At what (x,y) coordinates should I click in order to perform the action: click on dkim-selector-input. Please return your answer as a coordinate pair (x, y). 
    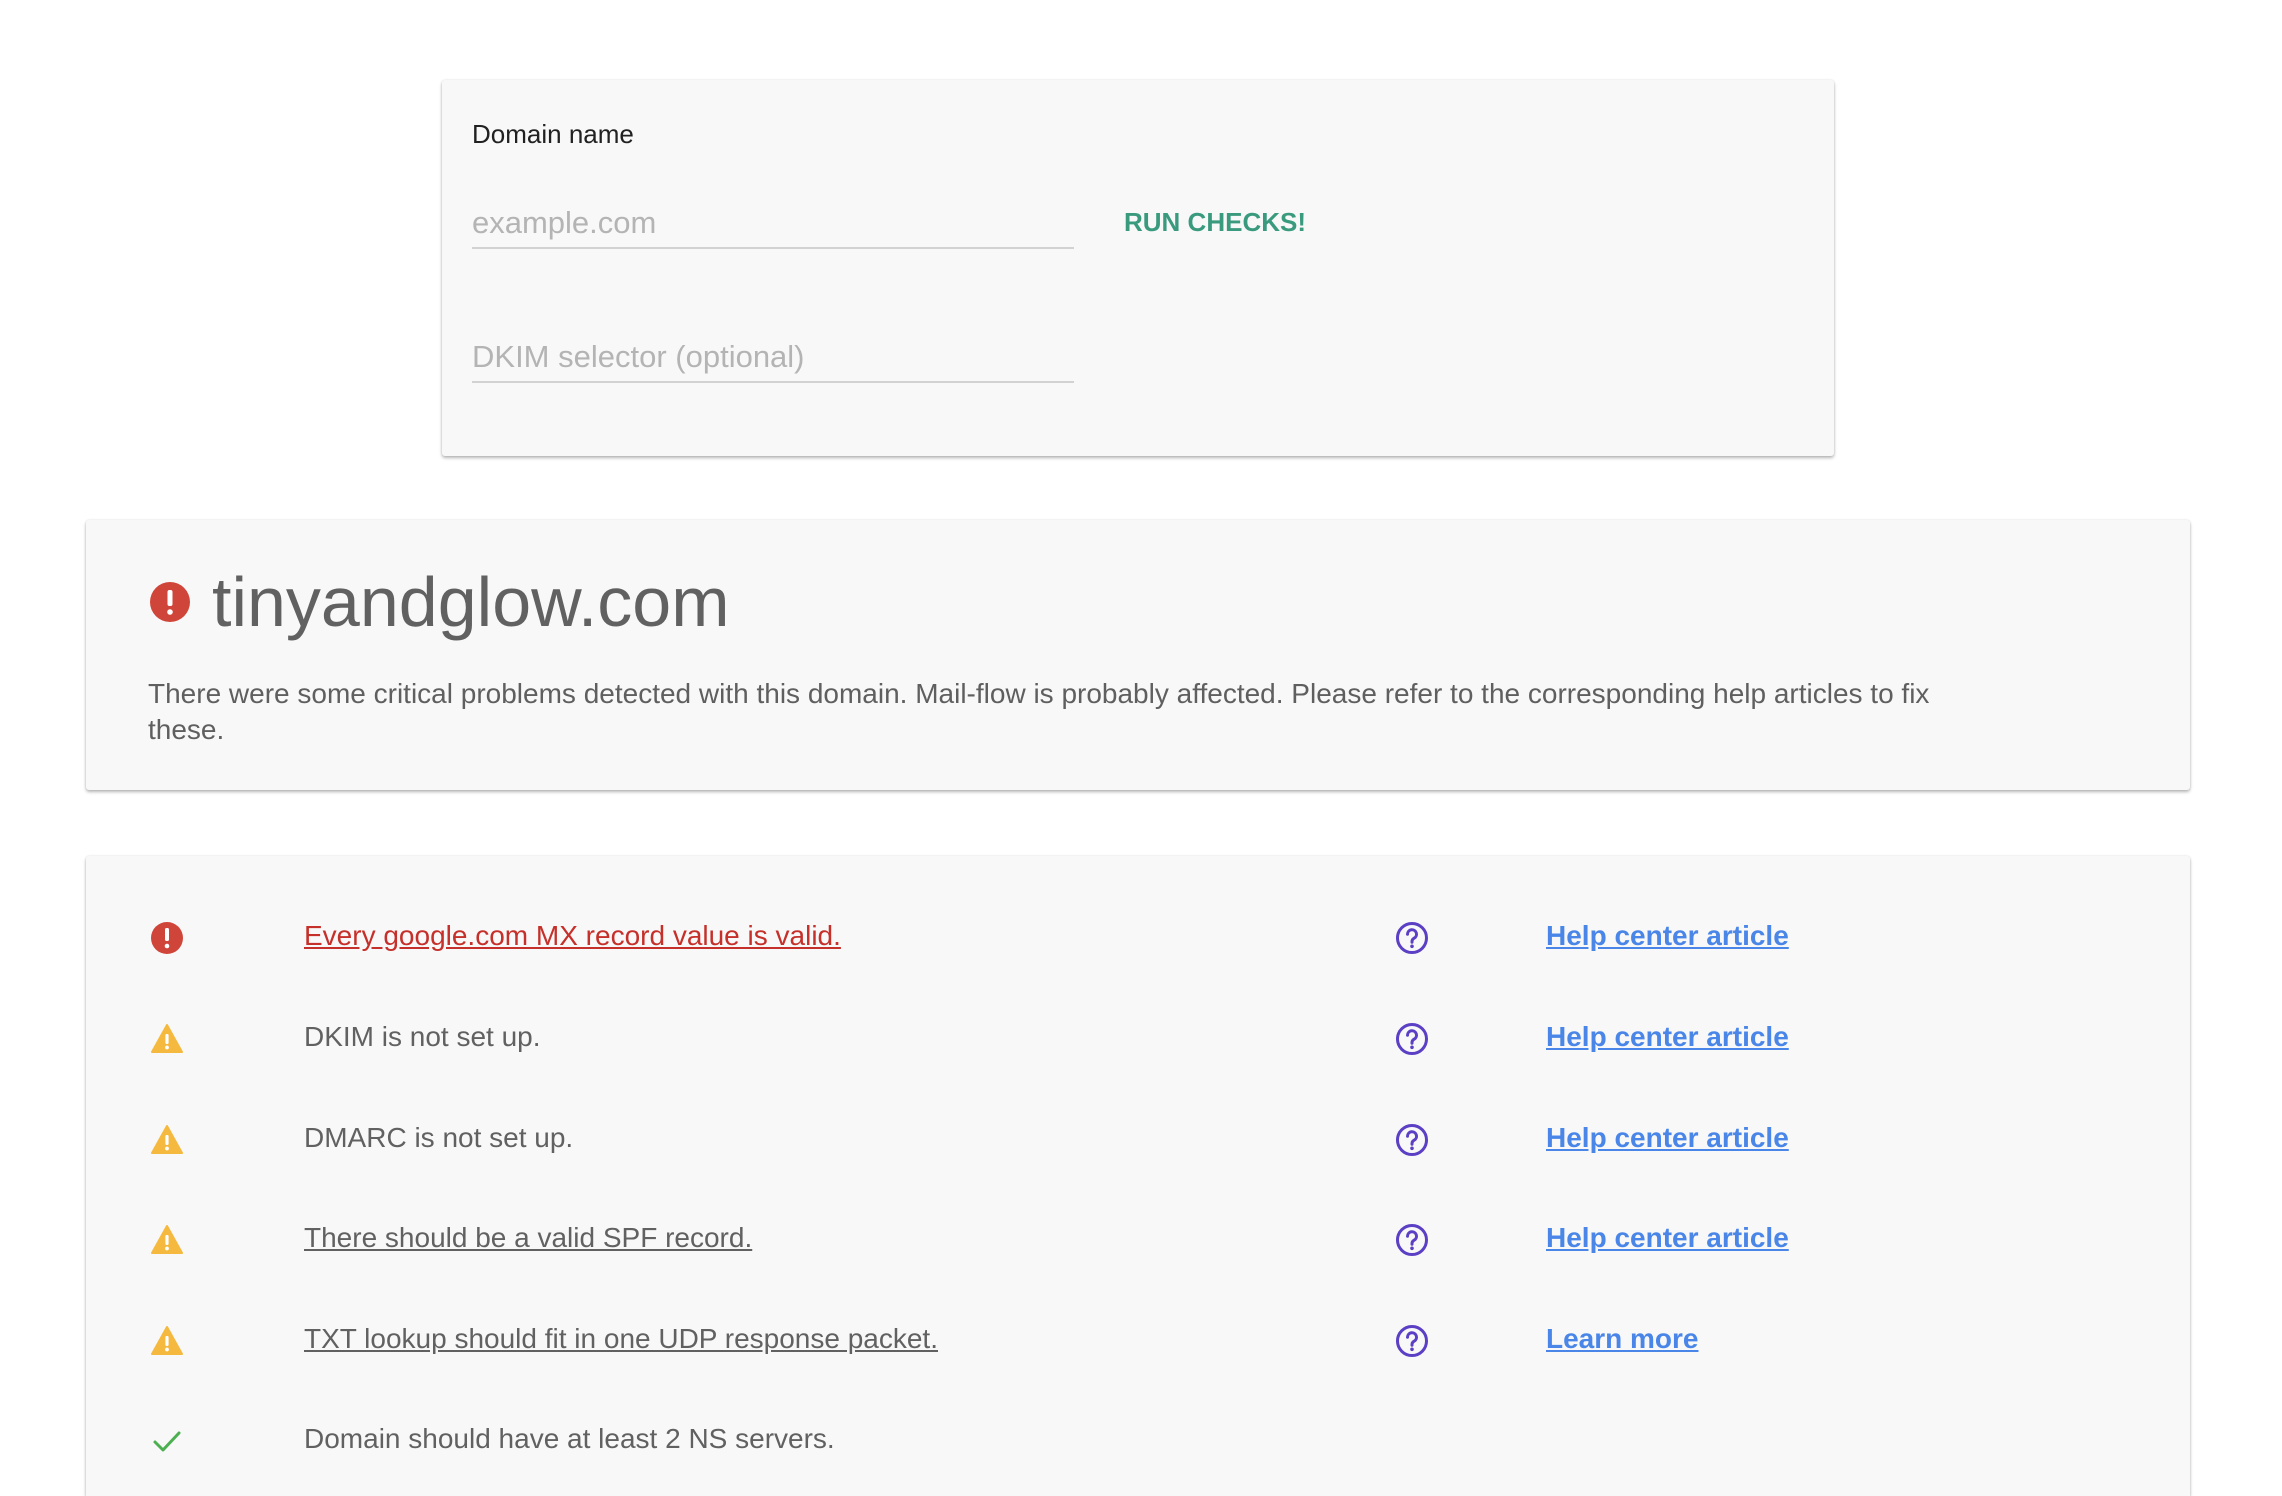
    Looking at the image, I should click on (773, 361).